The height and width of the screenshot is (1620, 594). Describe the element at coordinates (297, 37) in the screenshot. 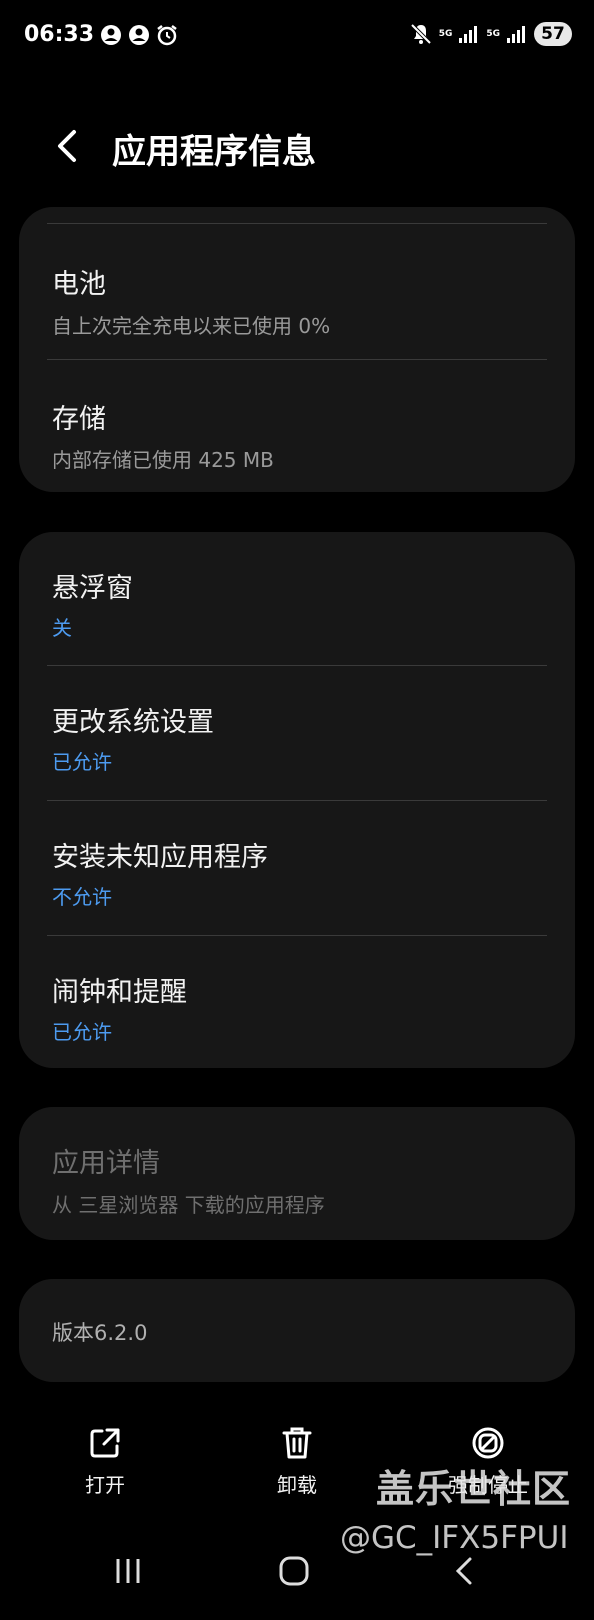

I see `status-bar: 06:33 5G 5G 57` at that location.